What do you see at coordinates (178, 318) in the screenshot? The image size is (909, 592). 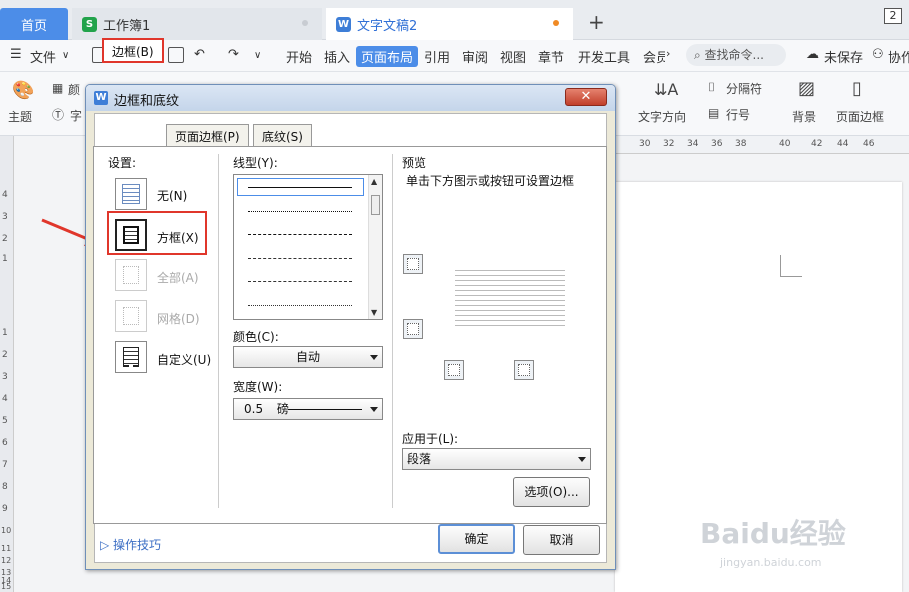 I see `setting-grid-label: 网格(D)` at bounding box center [178, 318].